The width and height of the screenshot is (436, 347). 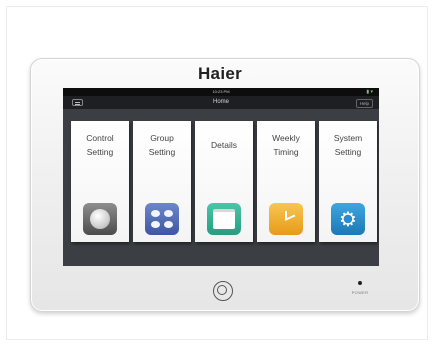 I want to click on page-title: Home, so click(x=220, y=102).